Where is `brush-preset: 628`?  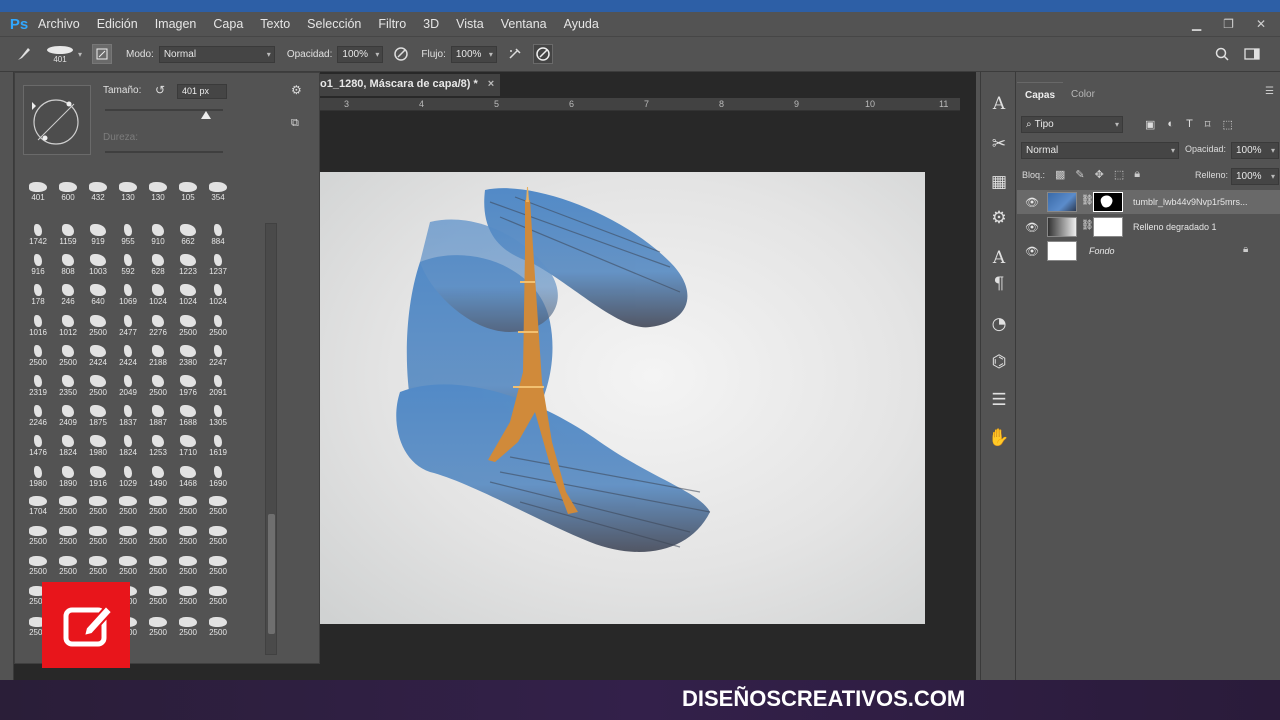 brush-preset: 628 is located at coordinates (158, 266).